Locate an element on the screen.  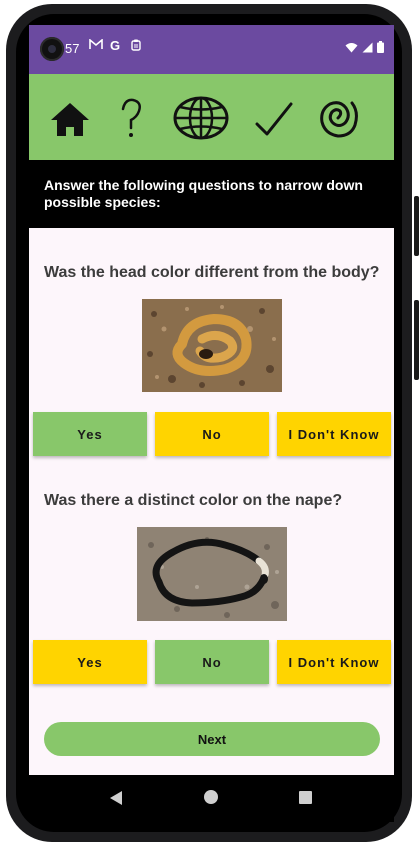
clipboard-icon is located at coordinates (136, 46).